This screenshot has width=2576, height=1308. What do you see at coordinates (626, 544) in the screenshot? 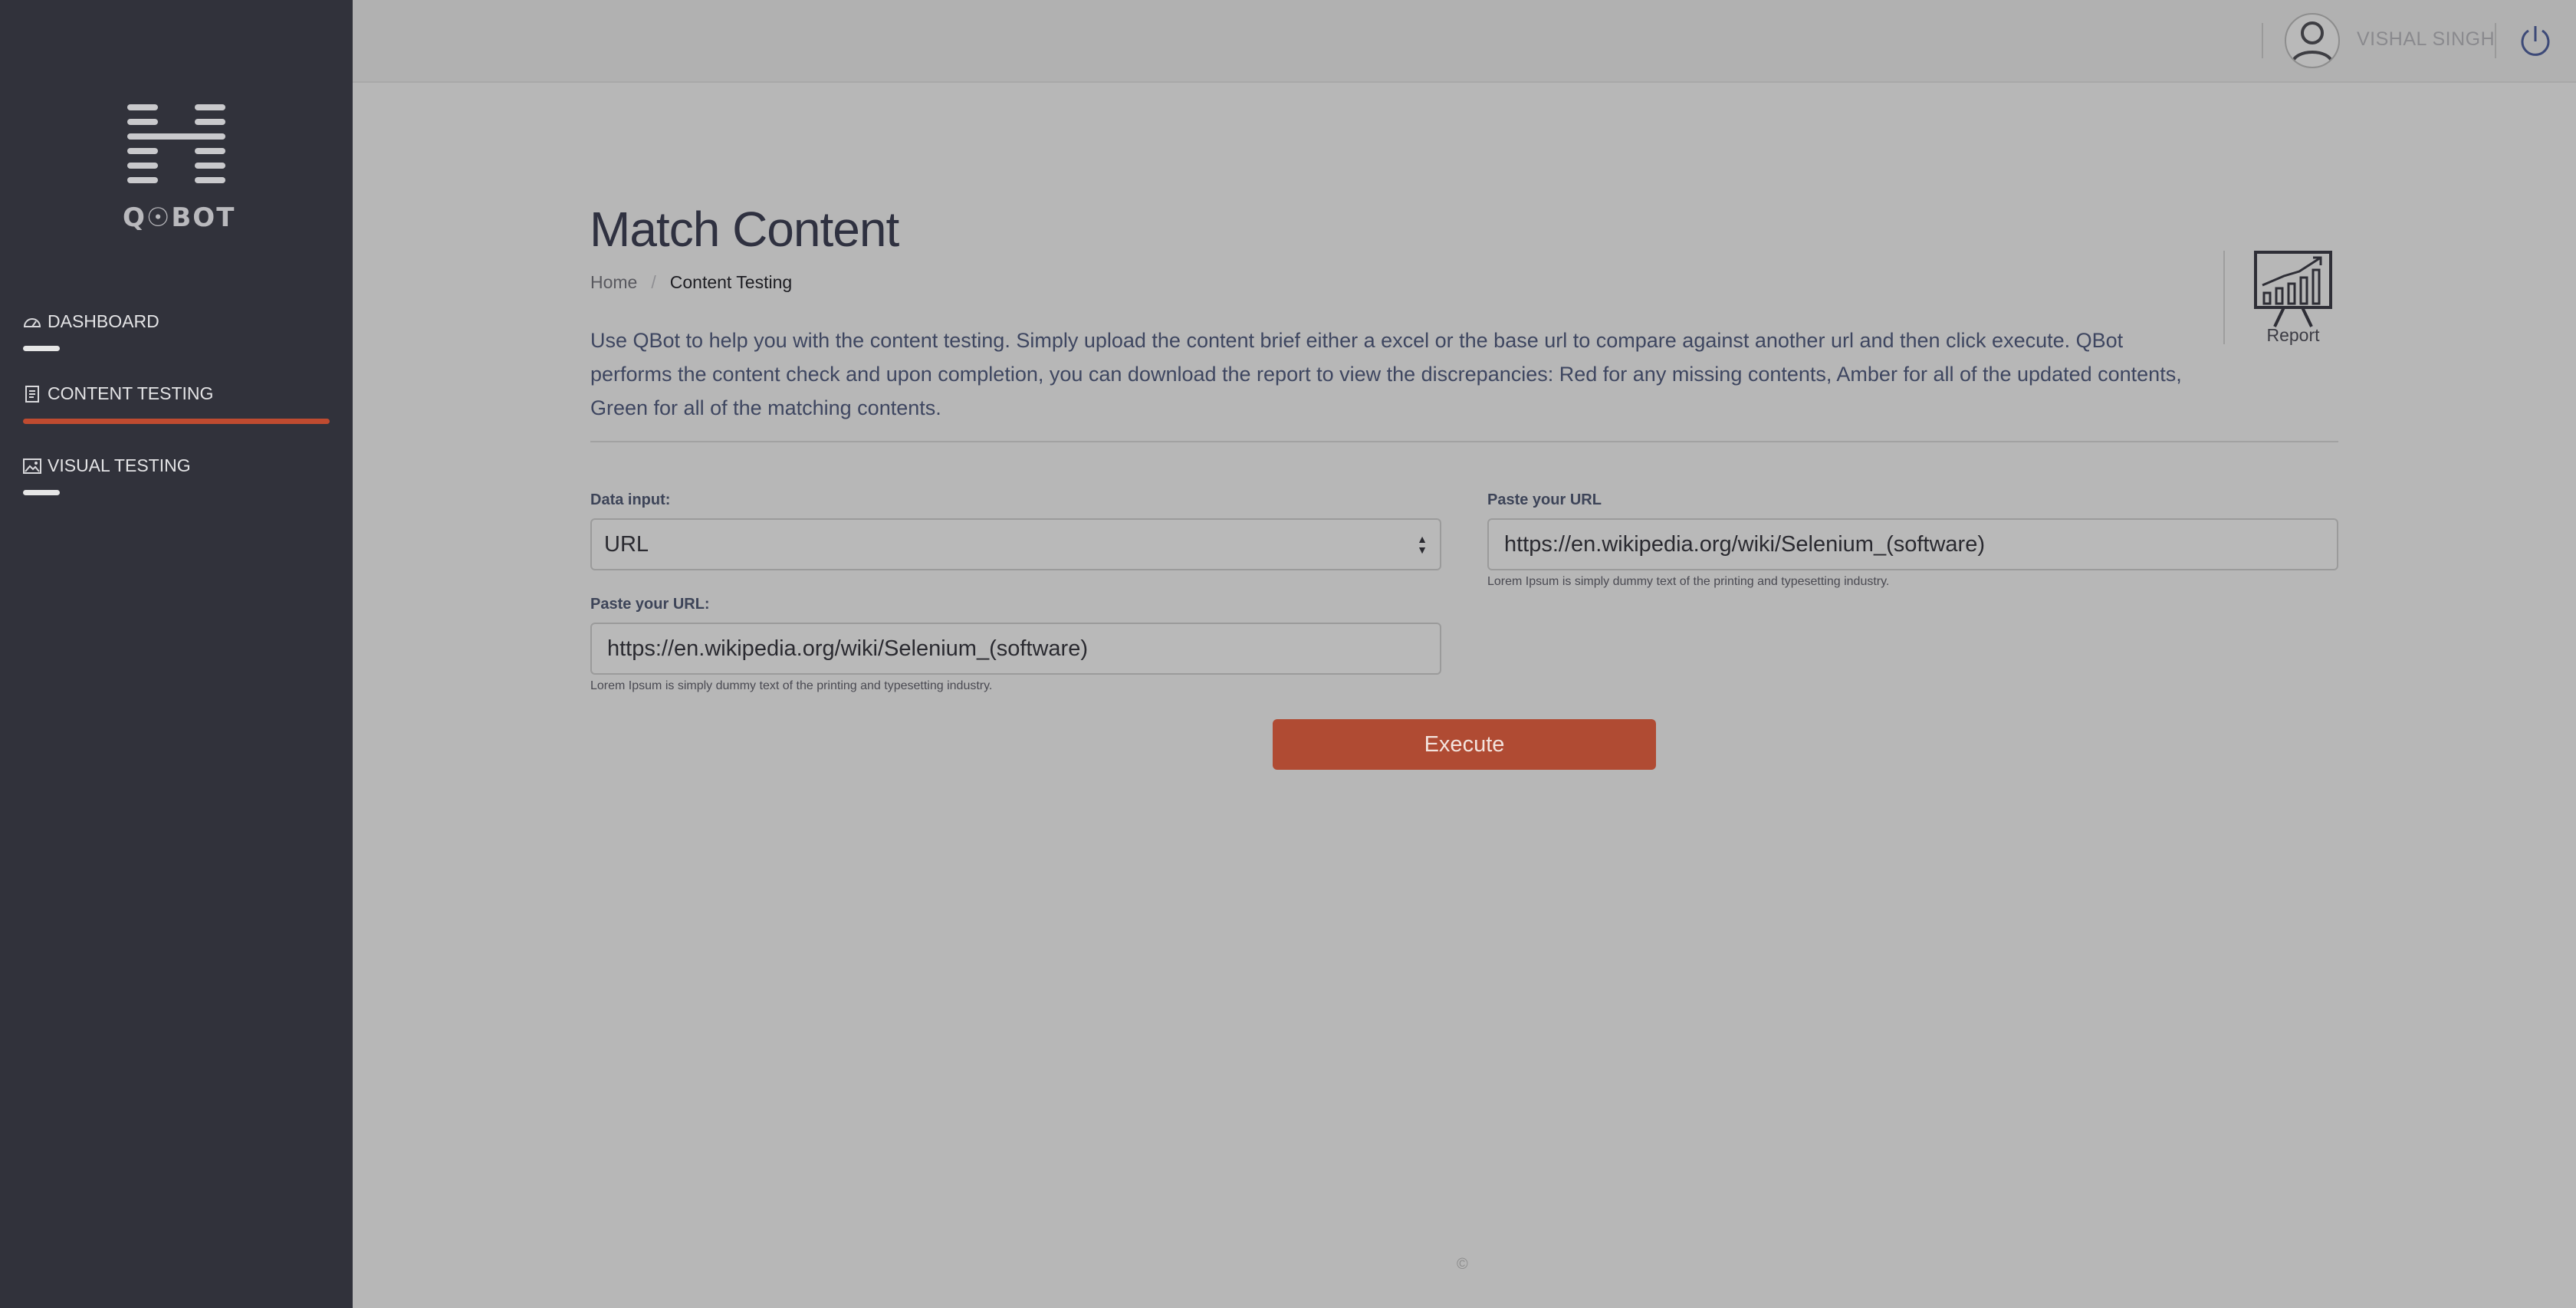
I see `data-input-value: URL` at bounding box center [626, 544].